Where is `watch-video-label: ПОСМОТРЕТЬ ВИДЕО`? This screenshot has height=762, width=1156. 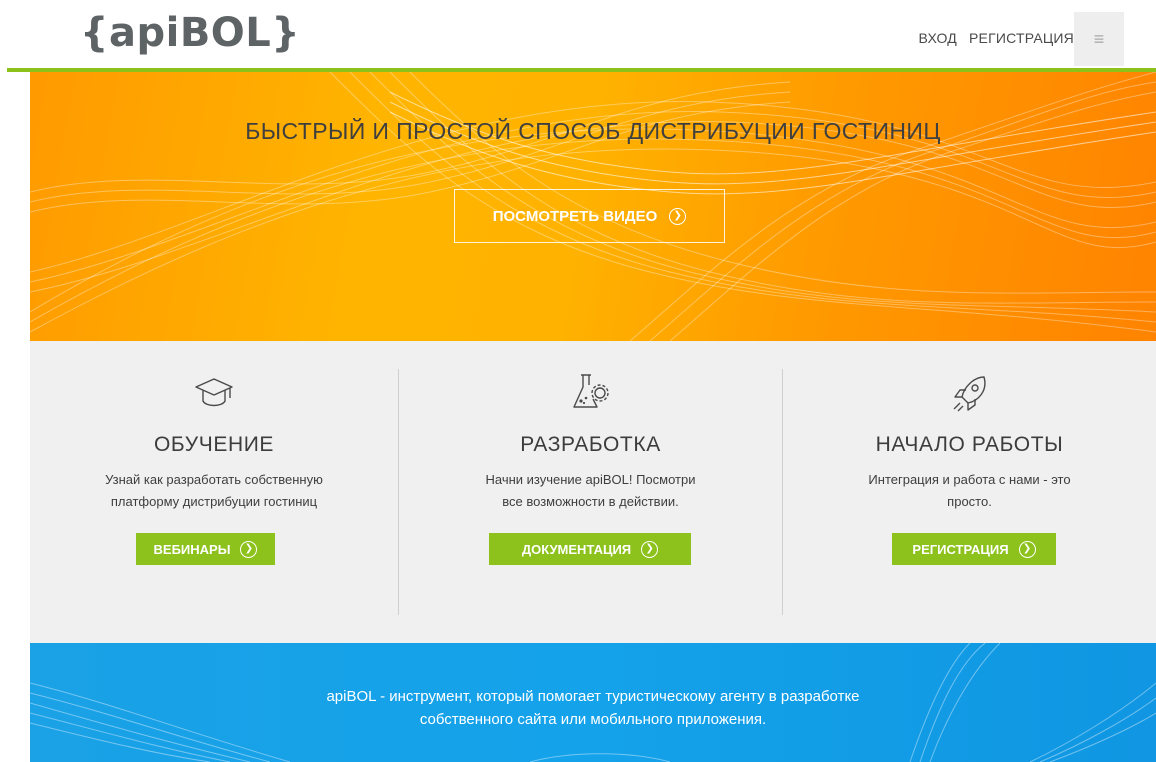
watch-video-label: ПОСМОТРЕТЬ ВИДЕО is located at coordinates (575, 216).